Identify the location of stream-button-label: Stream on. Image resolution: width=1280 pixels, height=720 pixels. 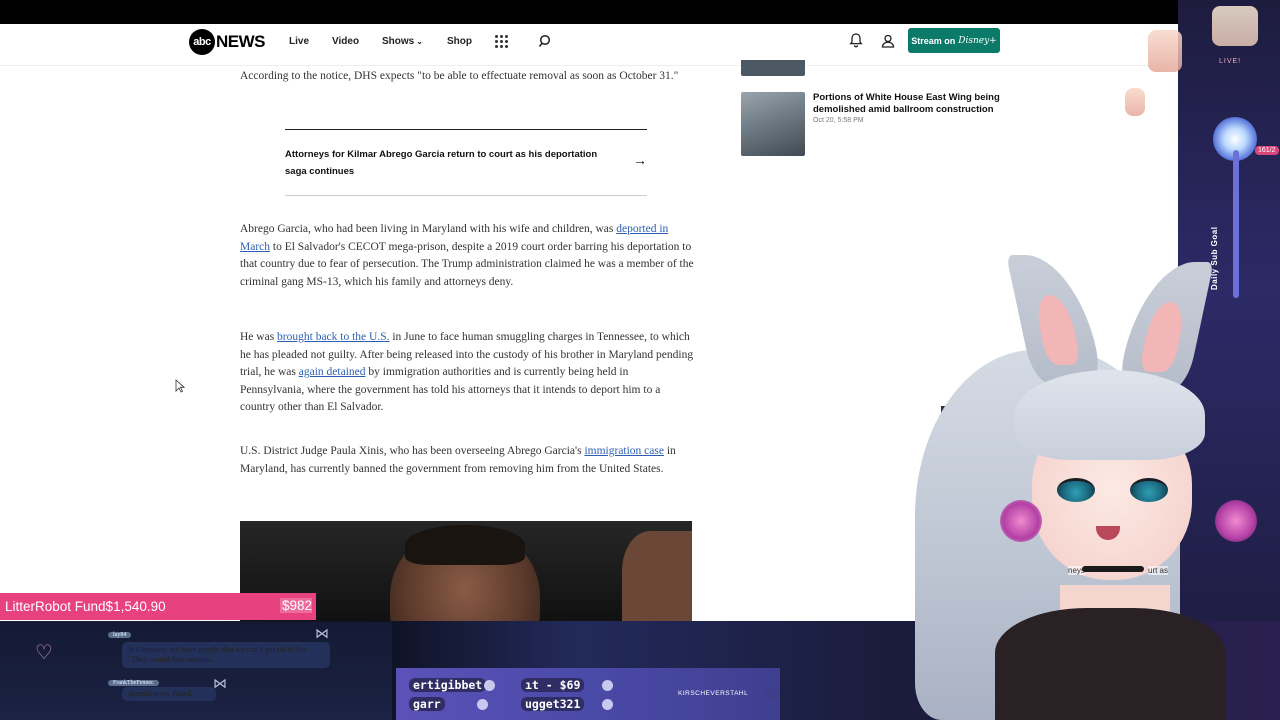
(933, 40).